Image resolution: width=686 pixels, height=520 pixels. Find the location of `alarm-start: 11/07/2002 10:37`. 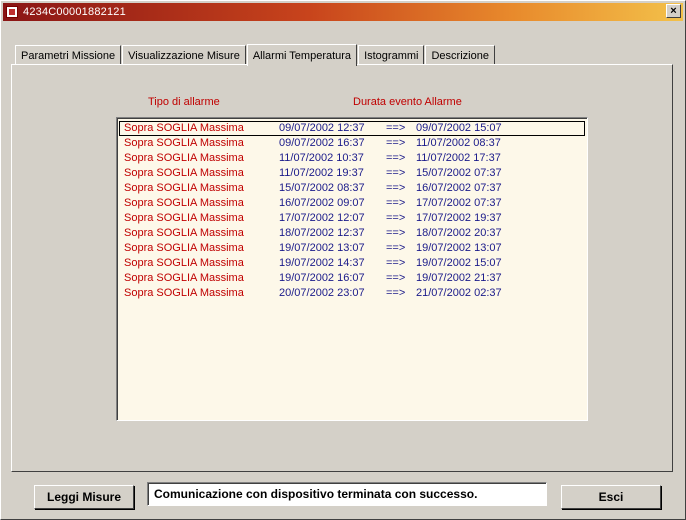

alarm-start: 11/07/2002 10:37 is located at coordinates (321, 158).